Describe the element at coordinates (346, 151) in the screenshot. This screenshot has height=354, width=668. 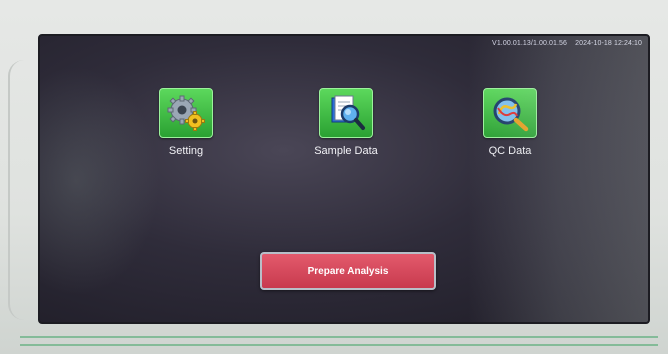
I see `sample-data-label: Sample Data` at that location.